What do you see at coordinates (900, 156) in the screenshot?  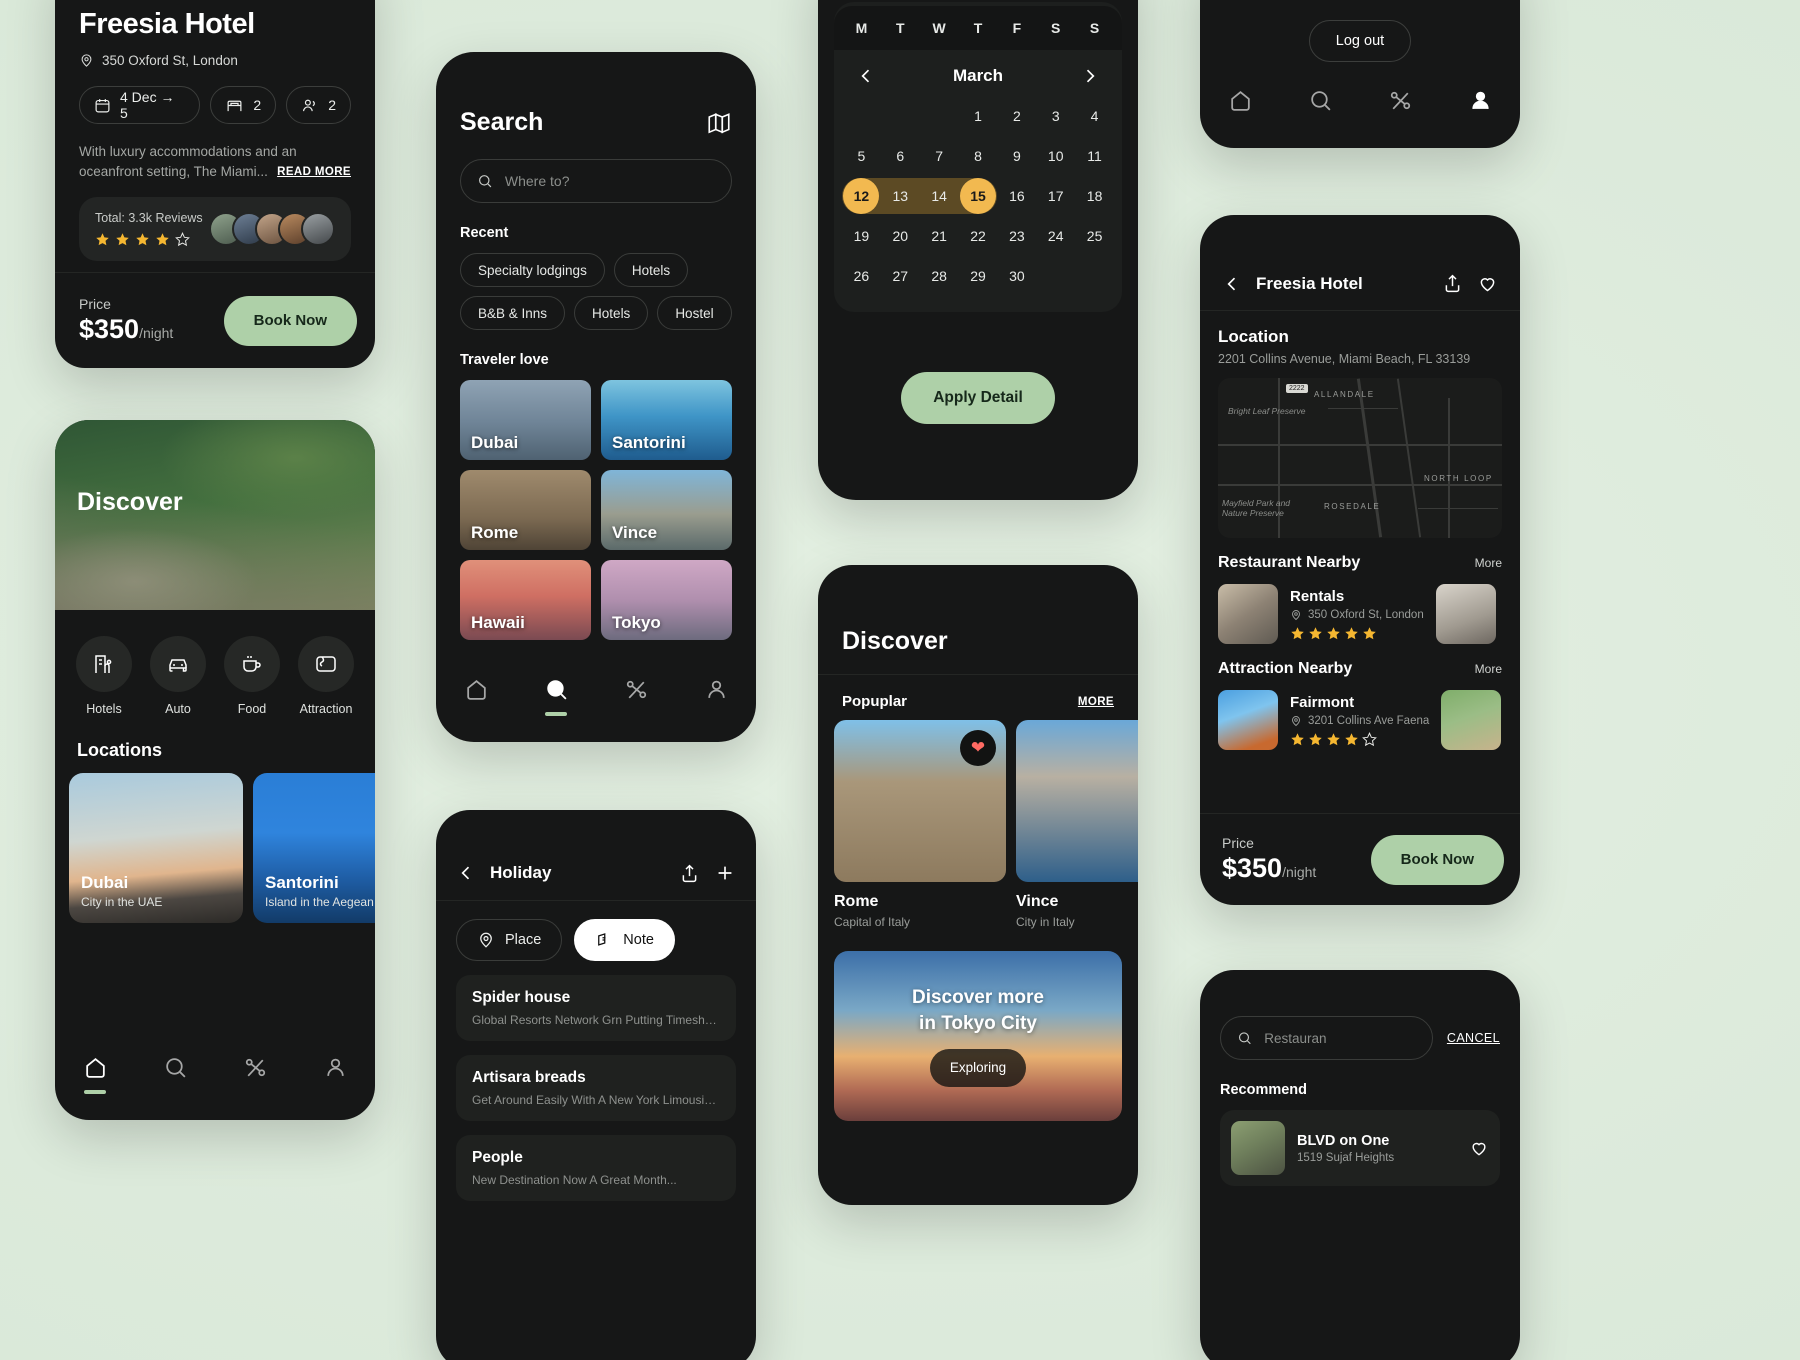 I see `calendar-day: 6` at bounding box center [900, 156].